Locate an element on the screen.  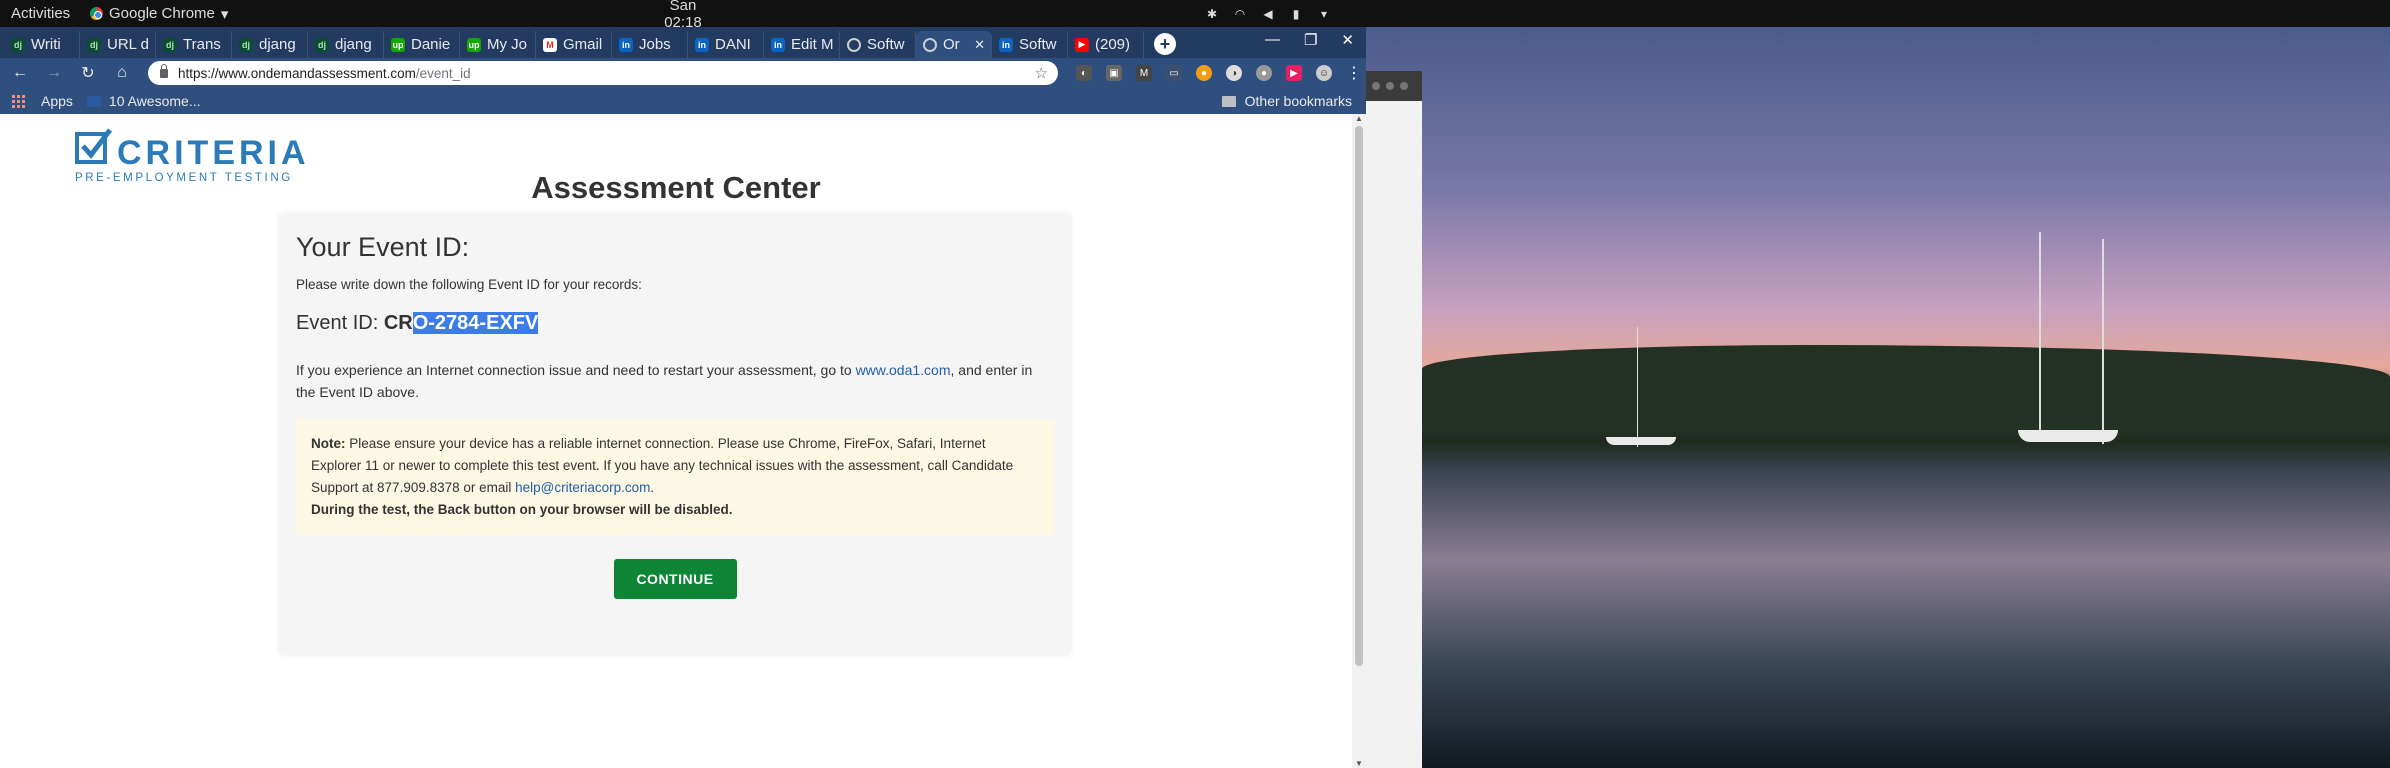
tab: in Edit M is located at coordinates (802, 44).